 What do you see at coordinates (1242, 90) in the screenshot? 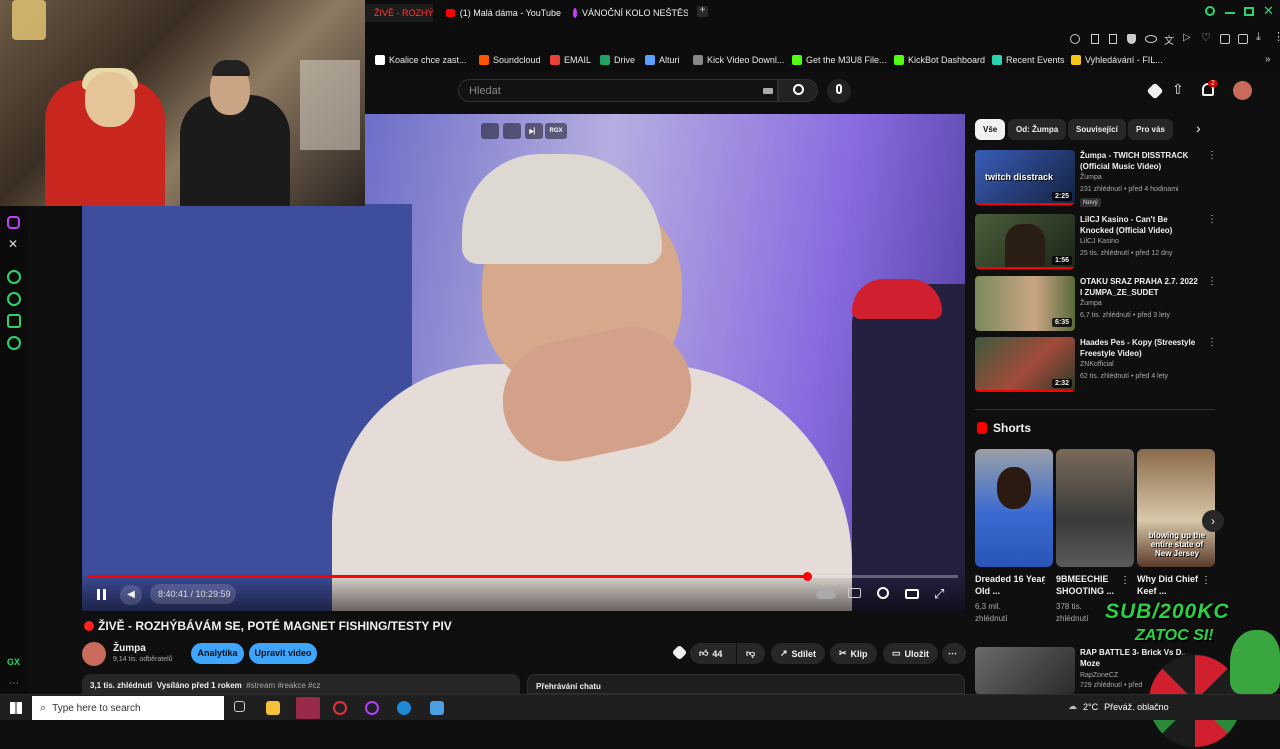
I see `account-avatar` at bounding box center [1242, 90].